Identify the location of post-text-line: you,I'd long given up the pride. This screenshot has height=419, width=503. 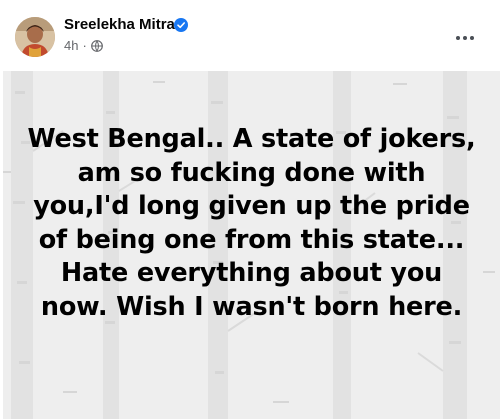
(251, 206).